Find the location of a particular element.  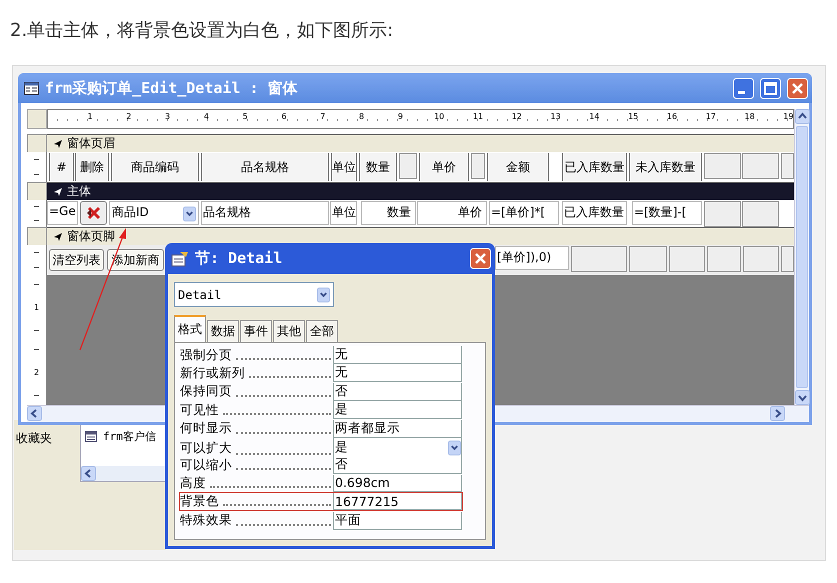

field-label: 品名规格 is located at coordinates (265, 167).